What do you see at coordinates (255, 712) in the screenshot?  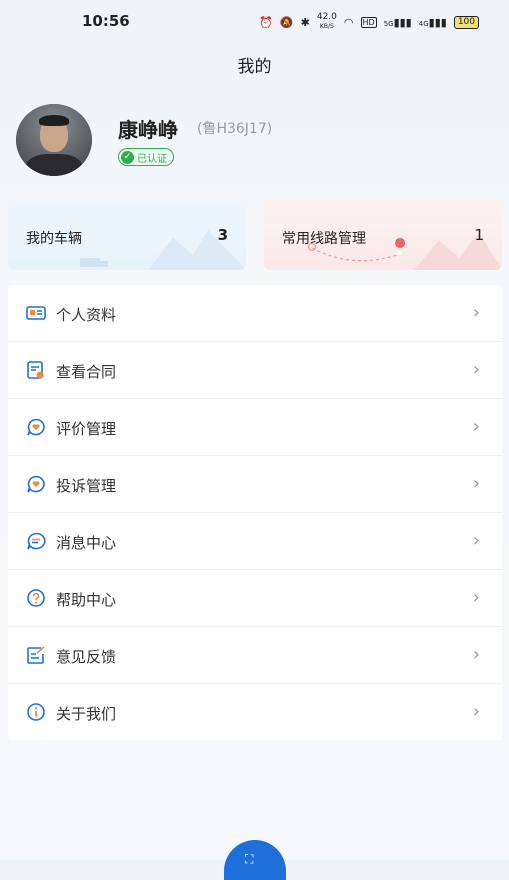 I see `menu-item-about: 关于我们 ›` at bounding box center [255, 712].